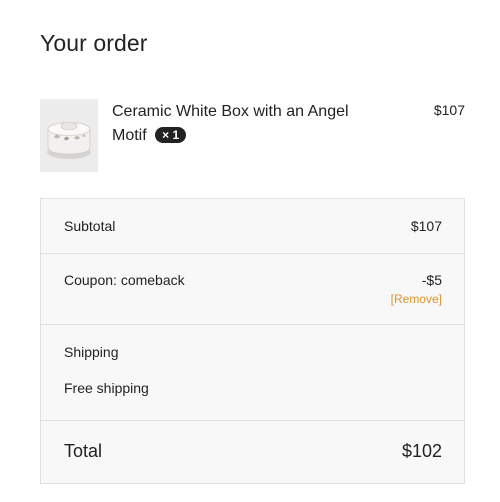 This screenshot has height=502, width=500. Describe the element at coordinates (252, 289) in the screenshot. I see `coupon-row: Coupon: comeback -$5 [Remove]` at that location.